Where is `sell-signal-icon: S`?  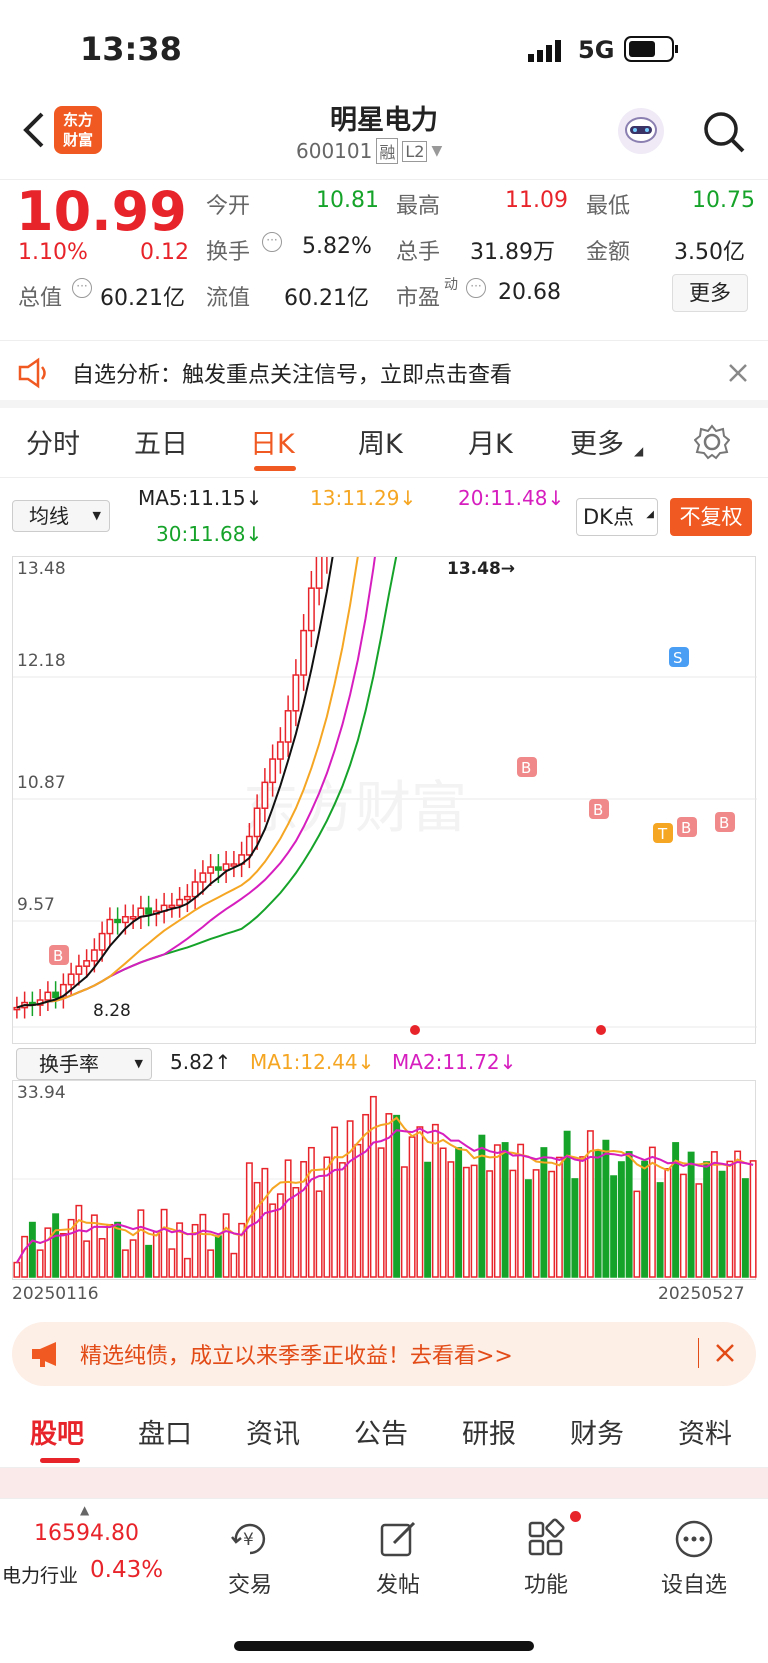 sell-signal-icon: S is located at coordinates (679, 657).